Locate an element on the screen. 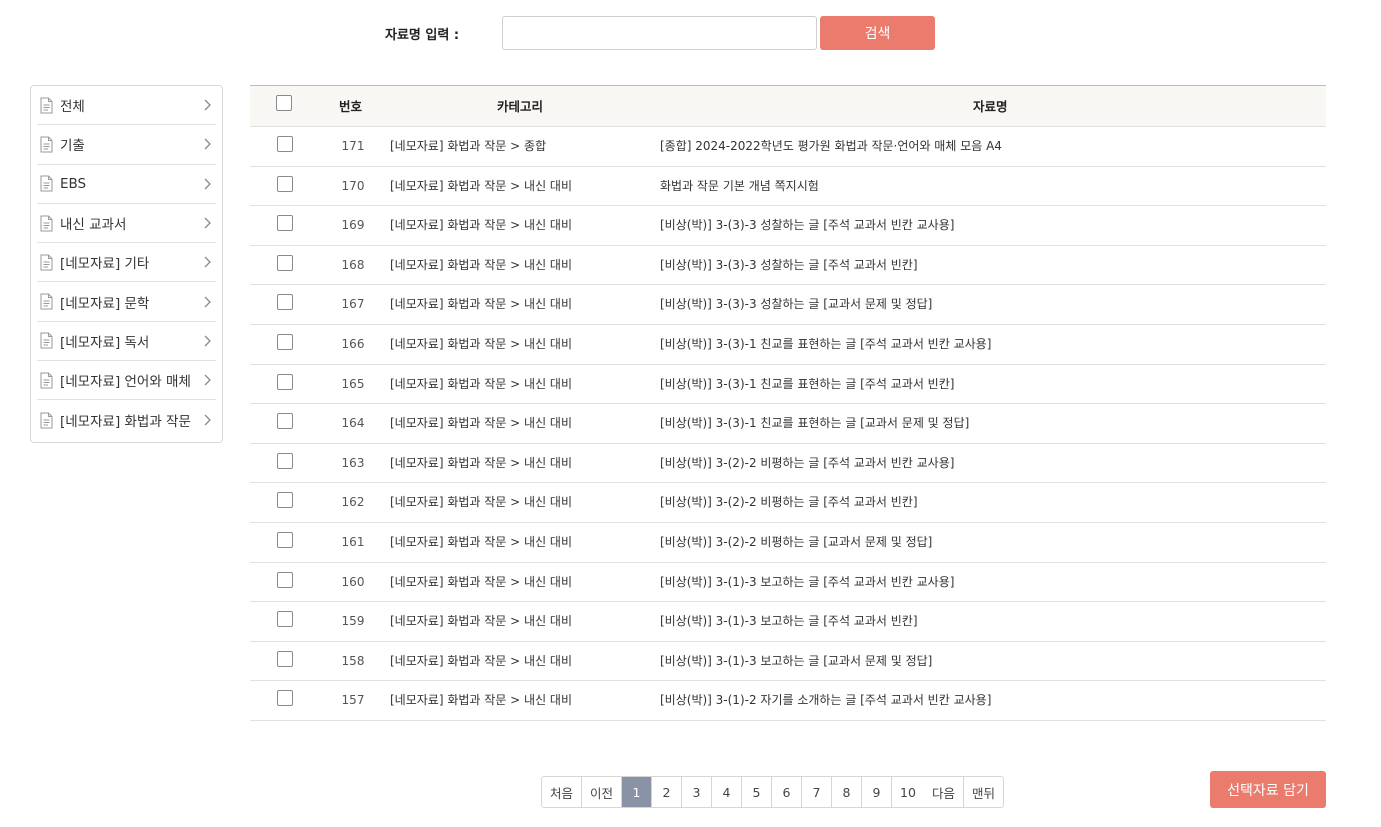 This screenshot has height=827, width=1381. sidebar-item: [네모자료] 문학 is located at coordinates (126, 302).